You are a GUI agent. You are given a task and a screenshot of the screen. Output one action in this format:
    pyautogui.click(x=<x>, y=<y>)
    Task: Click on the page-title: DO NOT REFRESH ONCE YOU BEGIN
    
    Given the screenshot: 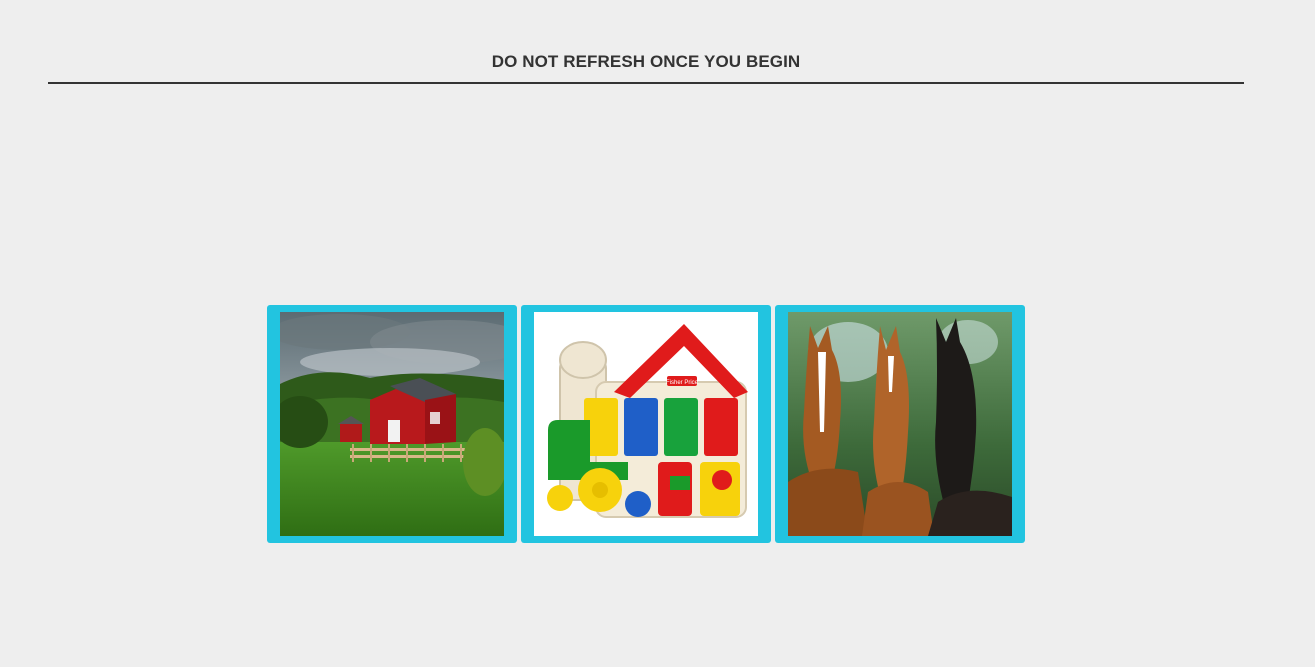 What is the action you would take?
    pyautogui.click(x=646, y=61)
    